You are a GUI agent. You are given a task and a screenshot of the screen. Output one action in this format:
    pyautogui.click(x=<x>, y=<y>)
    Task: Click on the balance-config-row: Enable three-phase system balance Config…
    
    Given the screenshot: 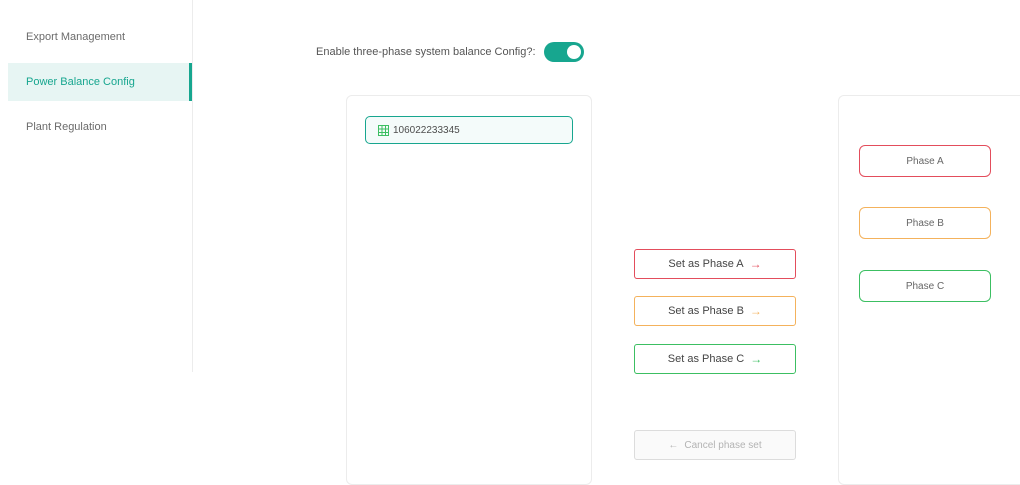 What is the action you would take?
    pyautogui.click(x=450, y=52)
    